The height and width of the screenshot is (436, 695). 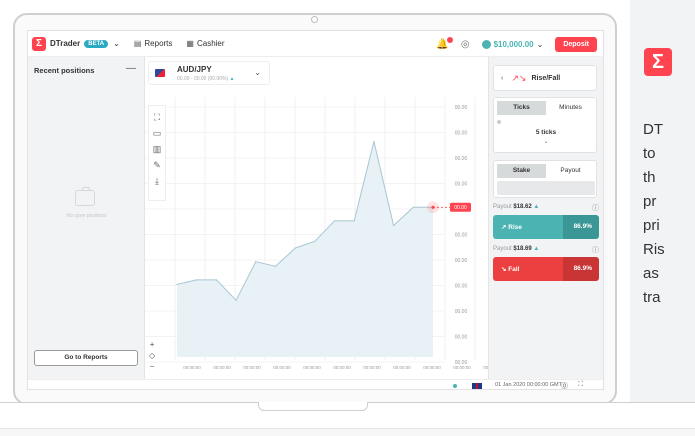 I want to click on market-selector: AUD/JPY 00.00 - 00.00 (00.00%) ▲ ⌄, so click(x=209, y=73).